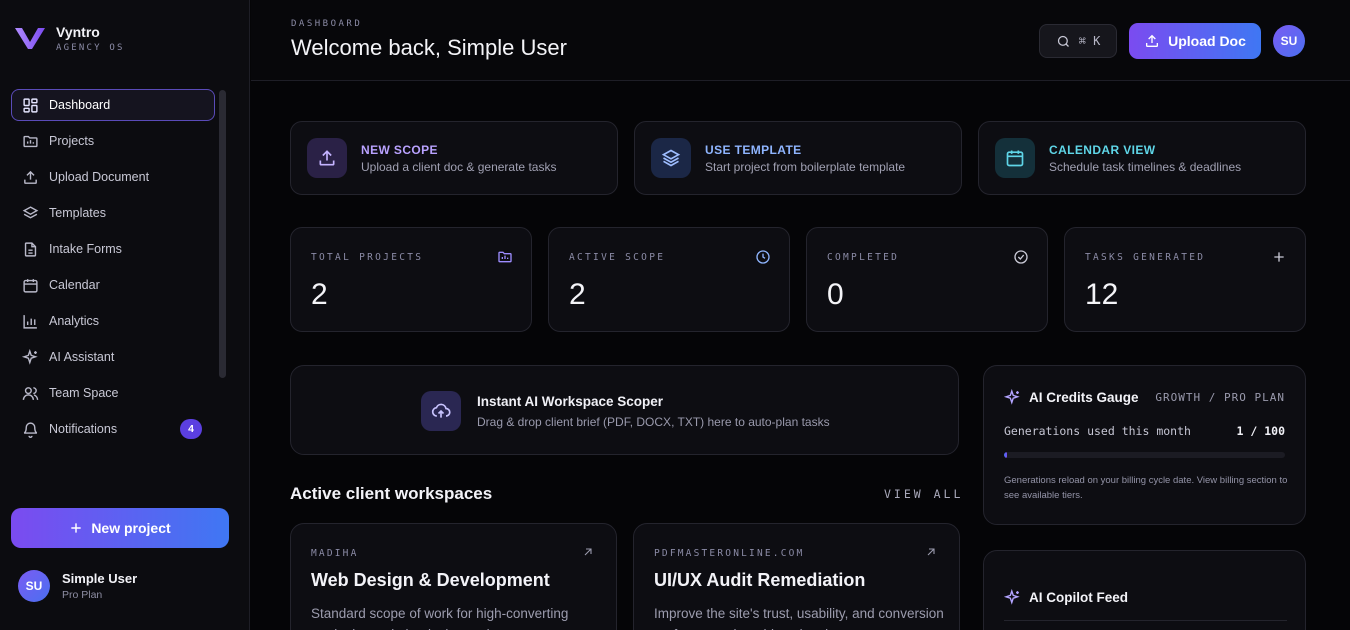 The image size is (1350, 630). Describe the element at coordinates (113, 105) in the screenshot. I see `sidebar-item-dashboard: Dashboard` at that location.